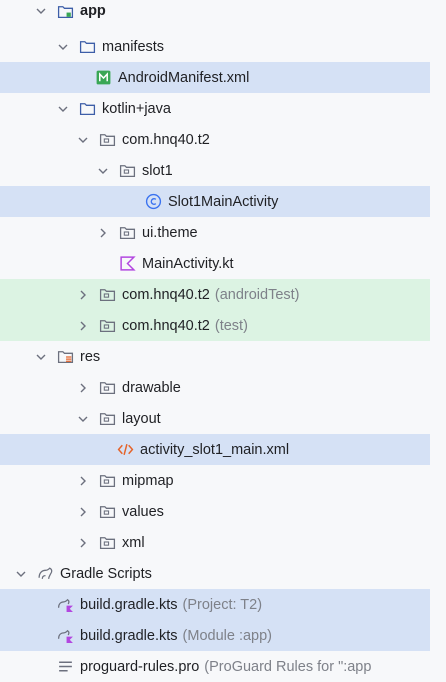 The width and height of the screenshot is (446, 682). I want to click on tree-node-label: app, so click(93, 11).